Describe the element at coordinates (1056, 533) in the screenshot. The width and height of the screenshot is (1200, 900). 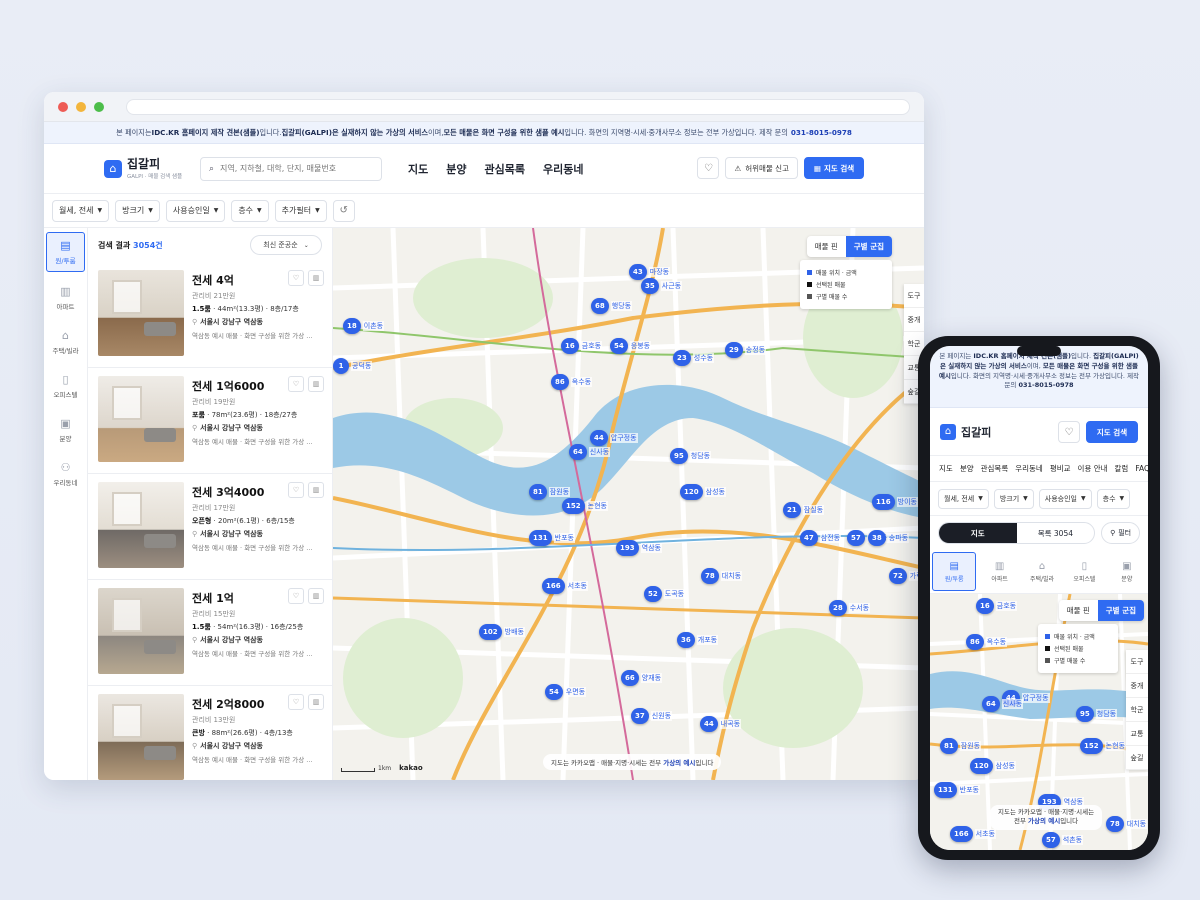
I see `view-list: 목록 3054` at that location.